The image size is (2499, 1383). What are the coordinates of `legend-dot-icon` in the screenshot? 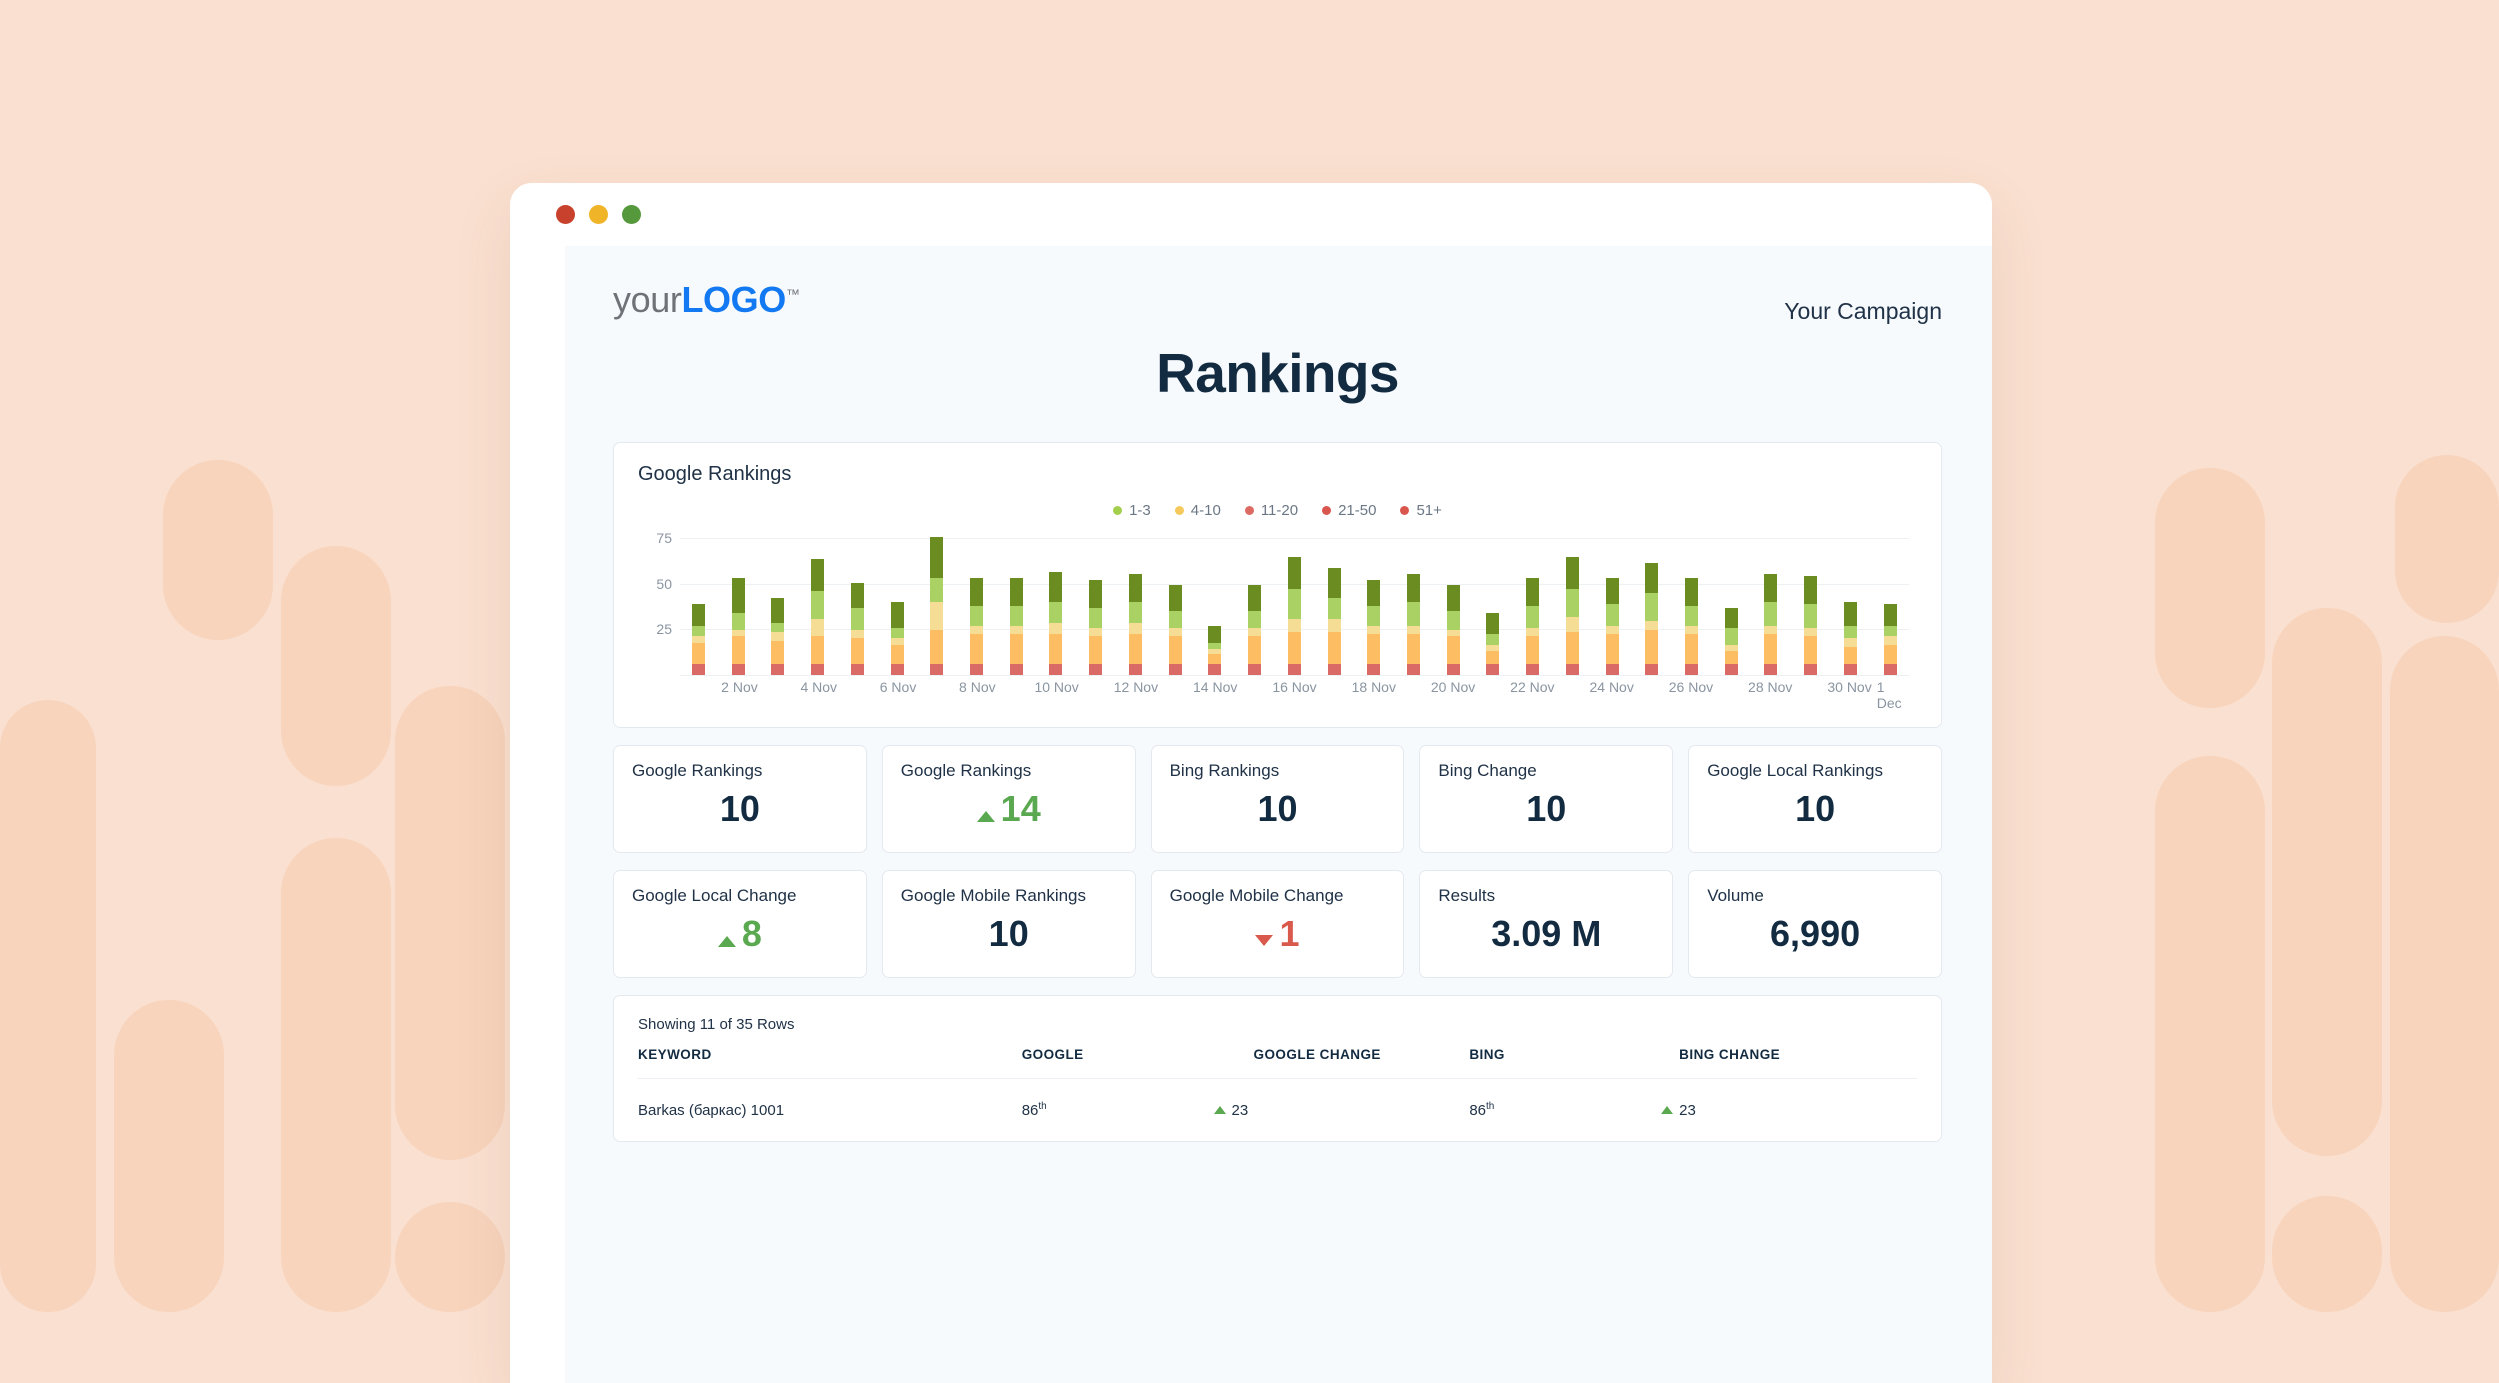 It's located at (1405, 510).